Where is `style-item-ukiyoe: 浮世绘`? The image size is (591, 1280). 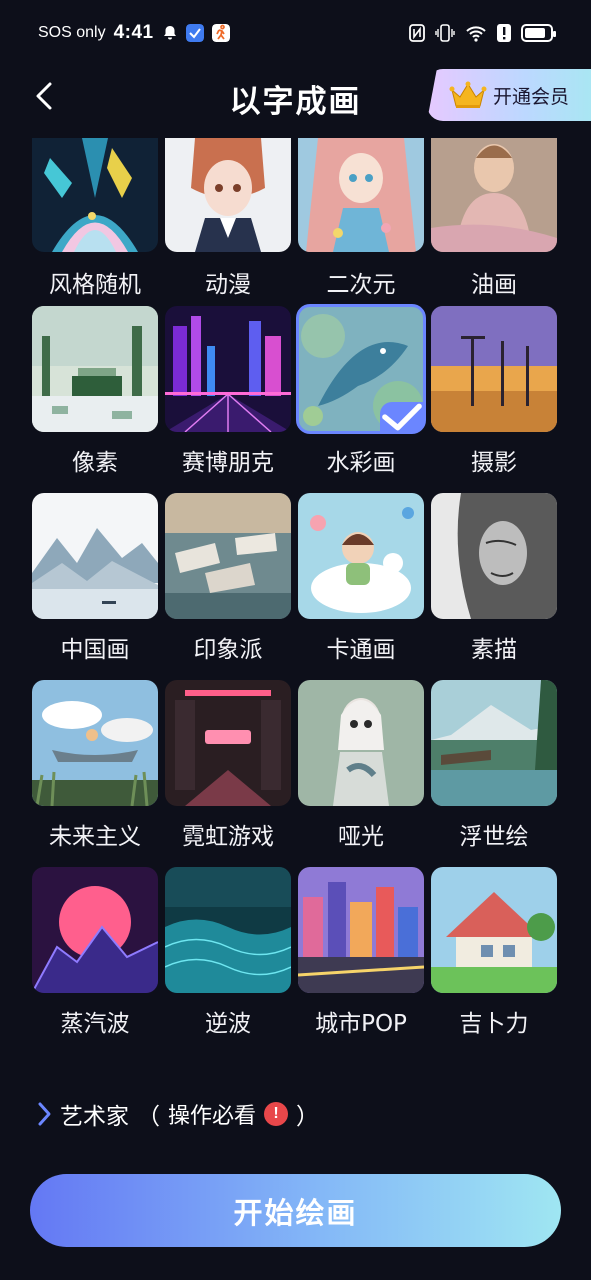 style-item-ukiyoe: 浮世绘 is located at coordinates (494, 773).